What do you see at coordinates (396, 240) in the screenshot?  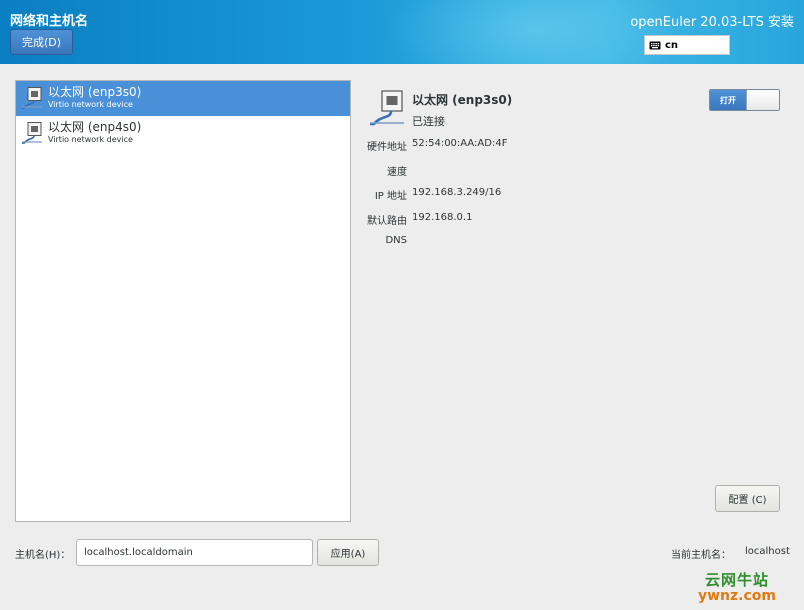 I see `dns-label: DNS` at bounding box center [396, 240].